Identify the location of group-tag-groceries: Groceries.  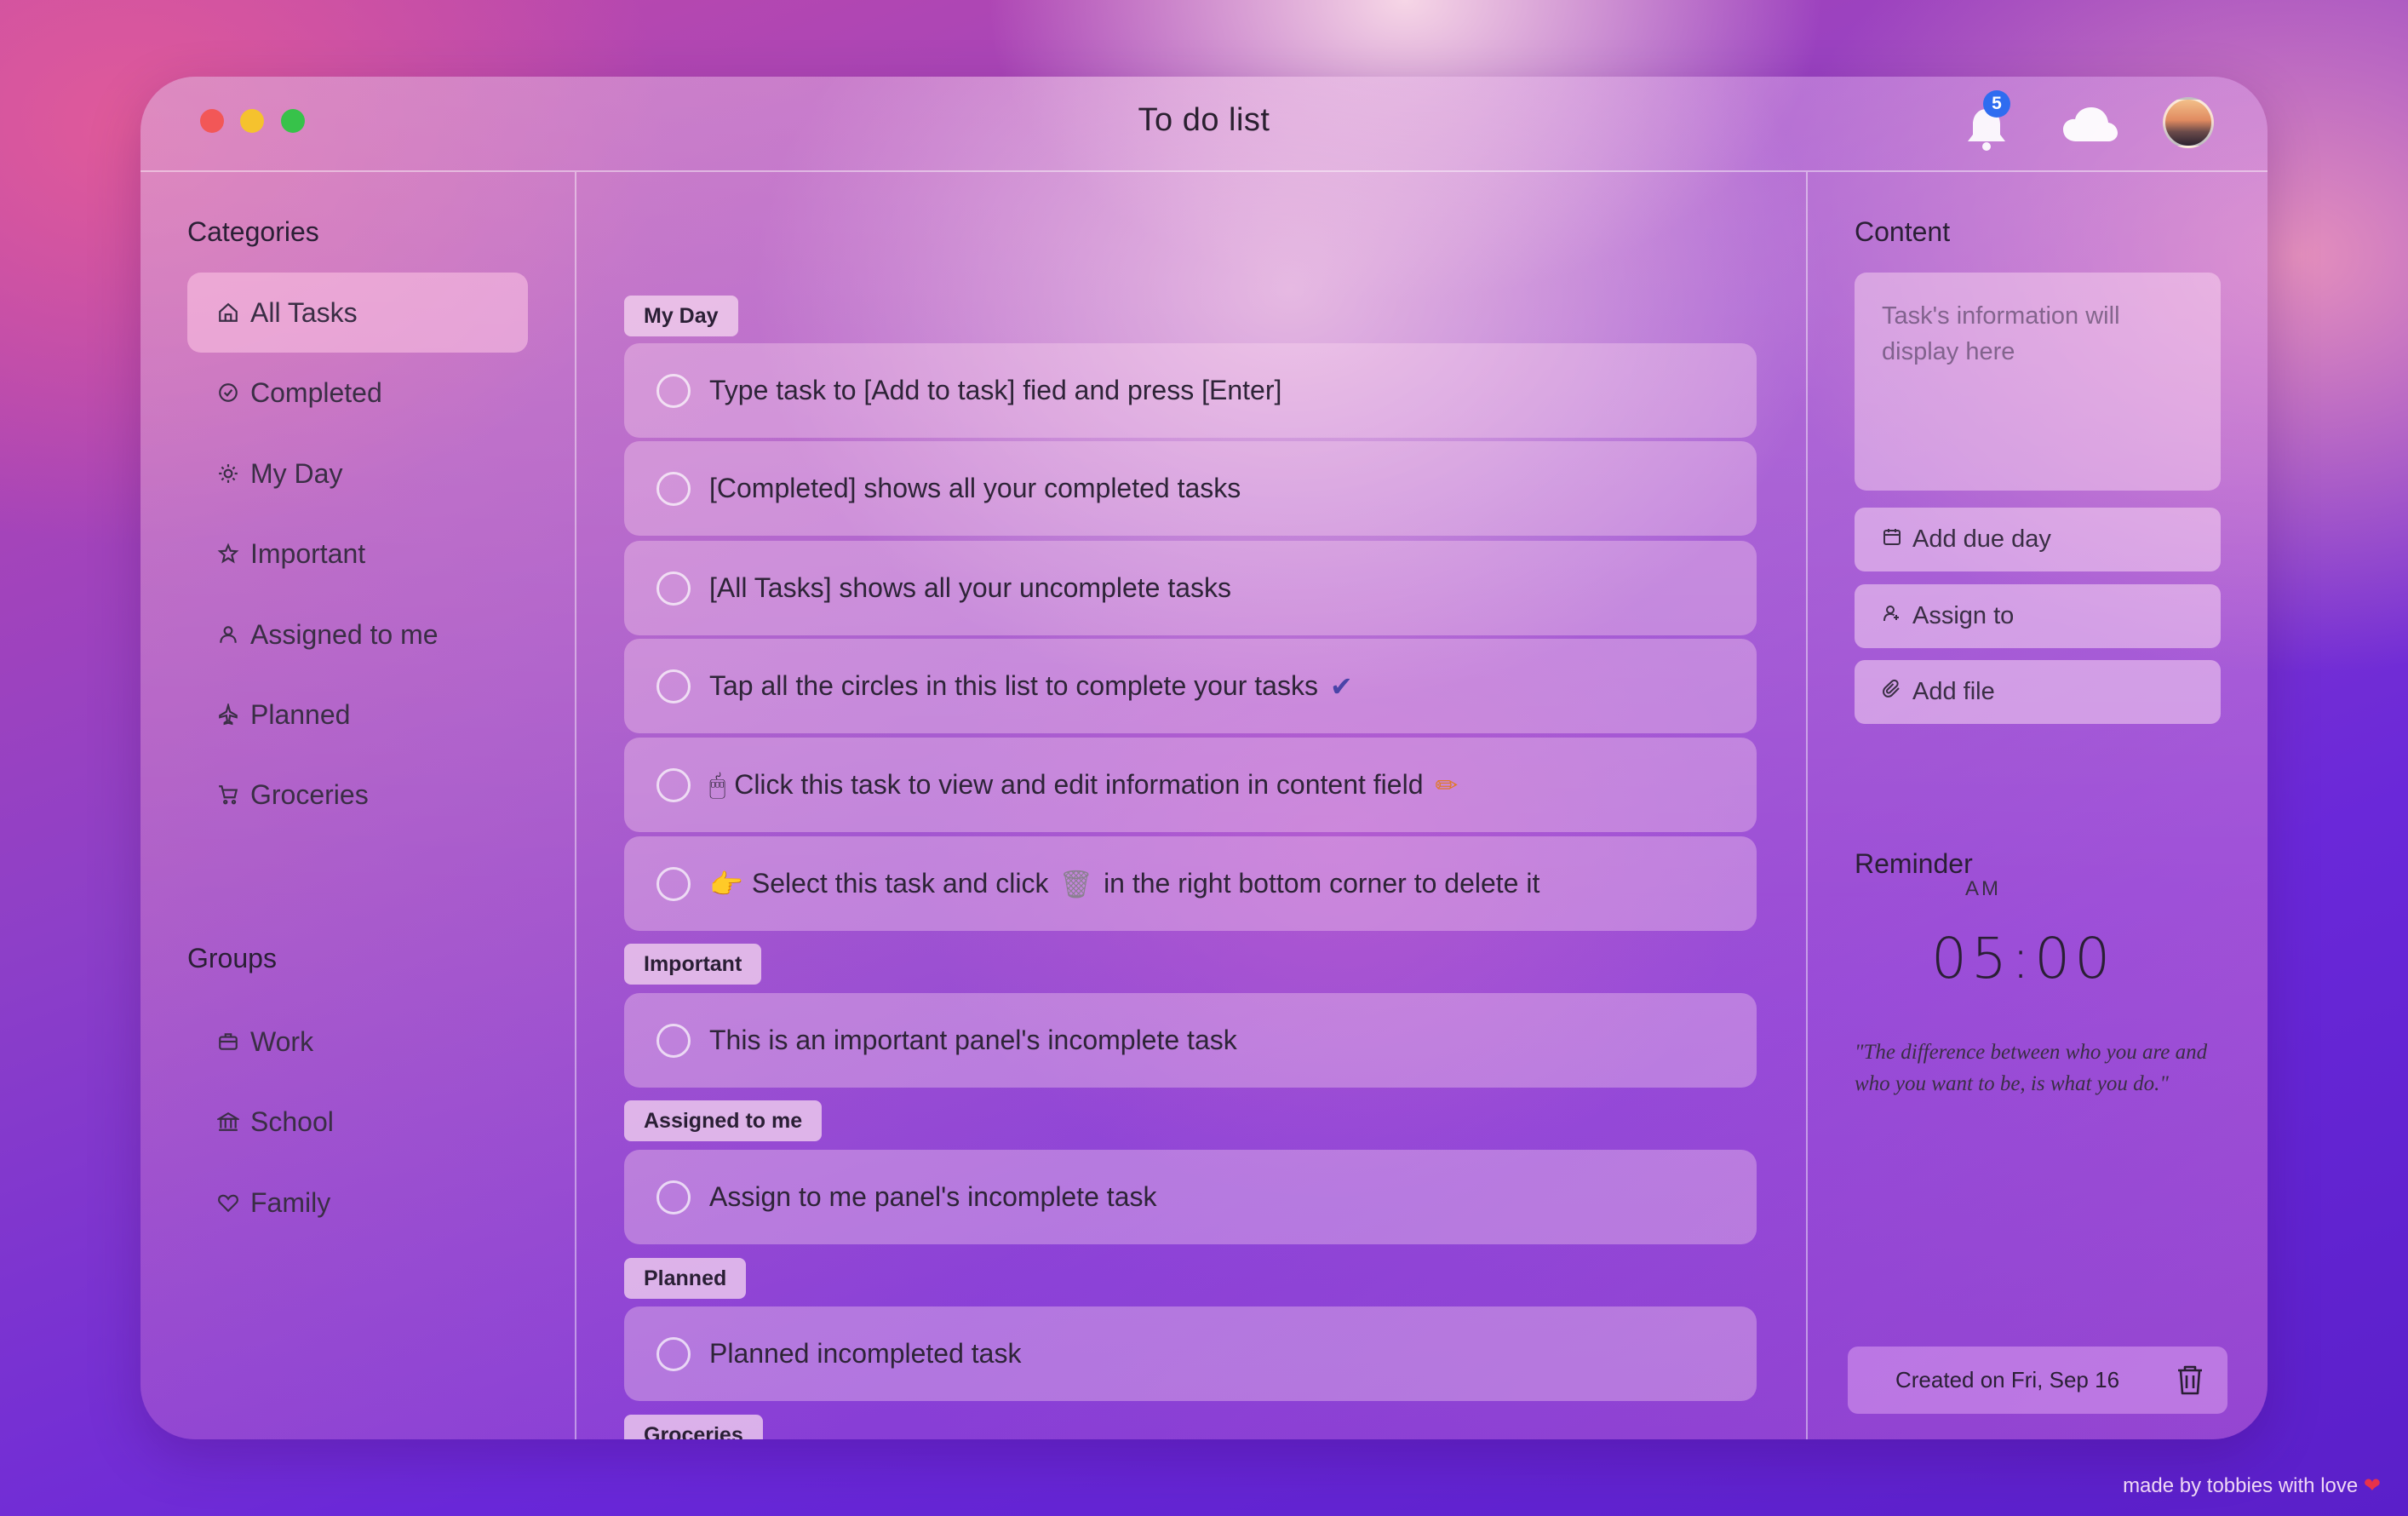
(693, 1427).